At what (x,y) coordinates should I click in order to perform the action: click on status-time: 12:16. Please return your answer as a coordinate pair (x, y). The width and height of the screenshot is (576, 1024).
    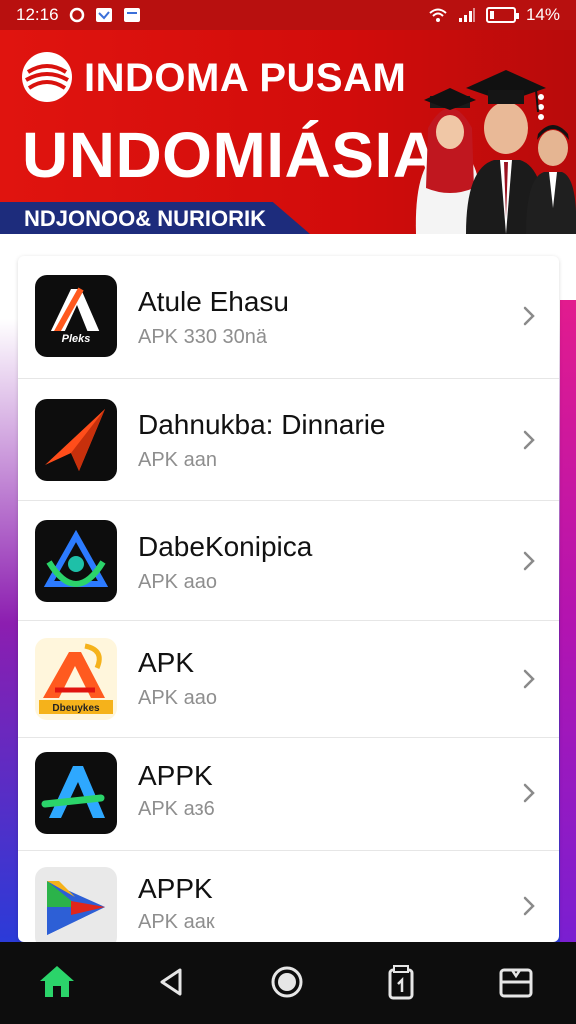
    Looking at the image, I should click on (37, 14).